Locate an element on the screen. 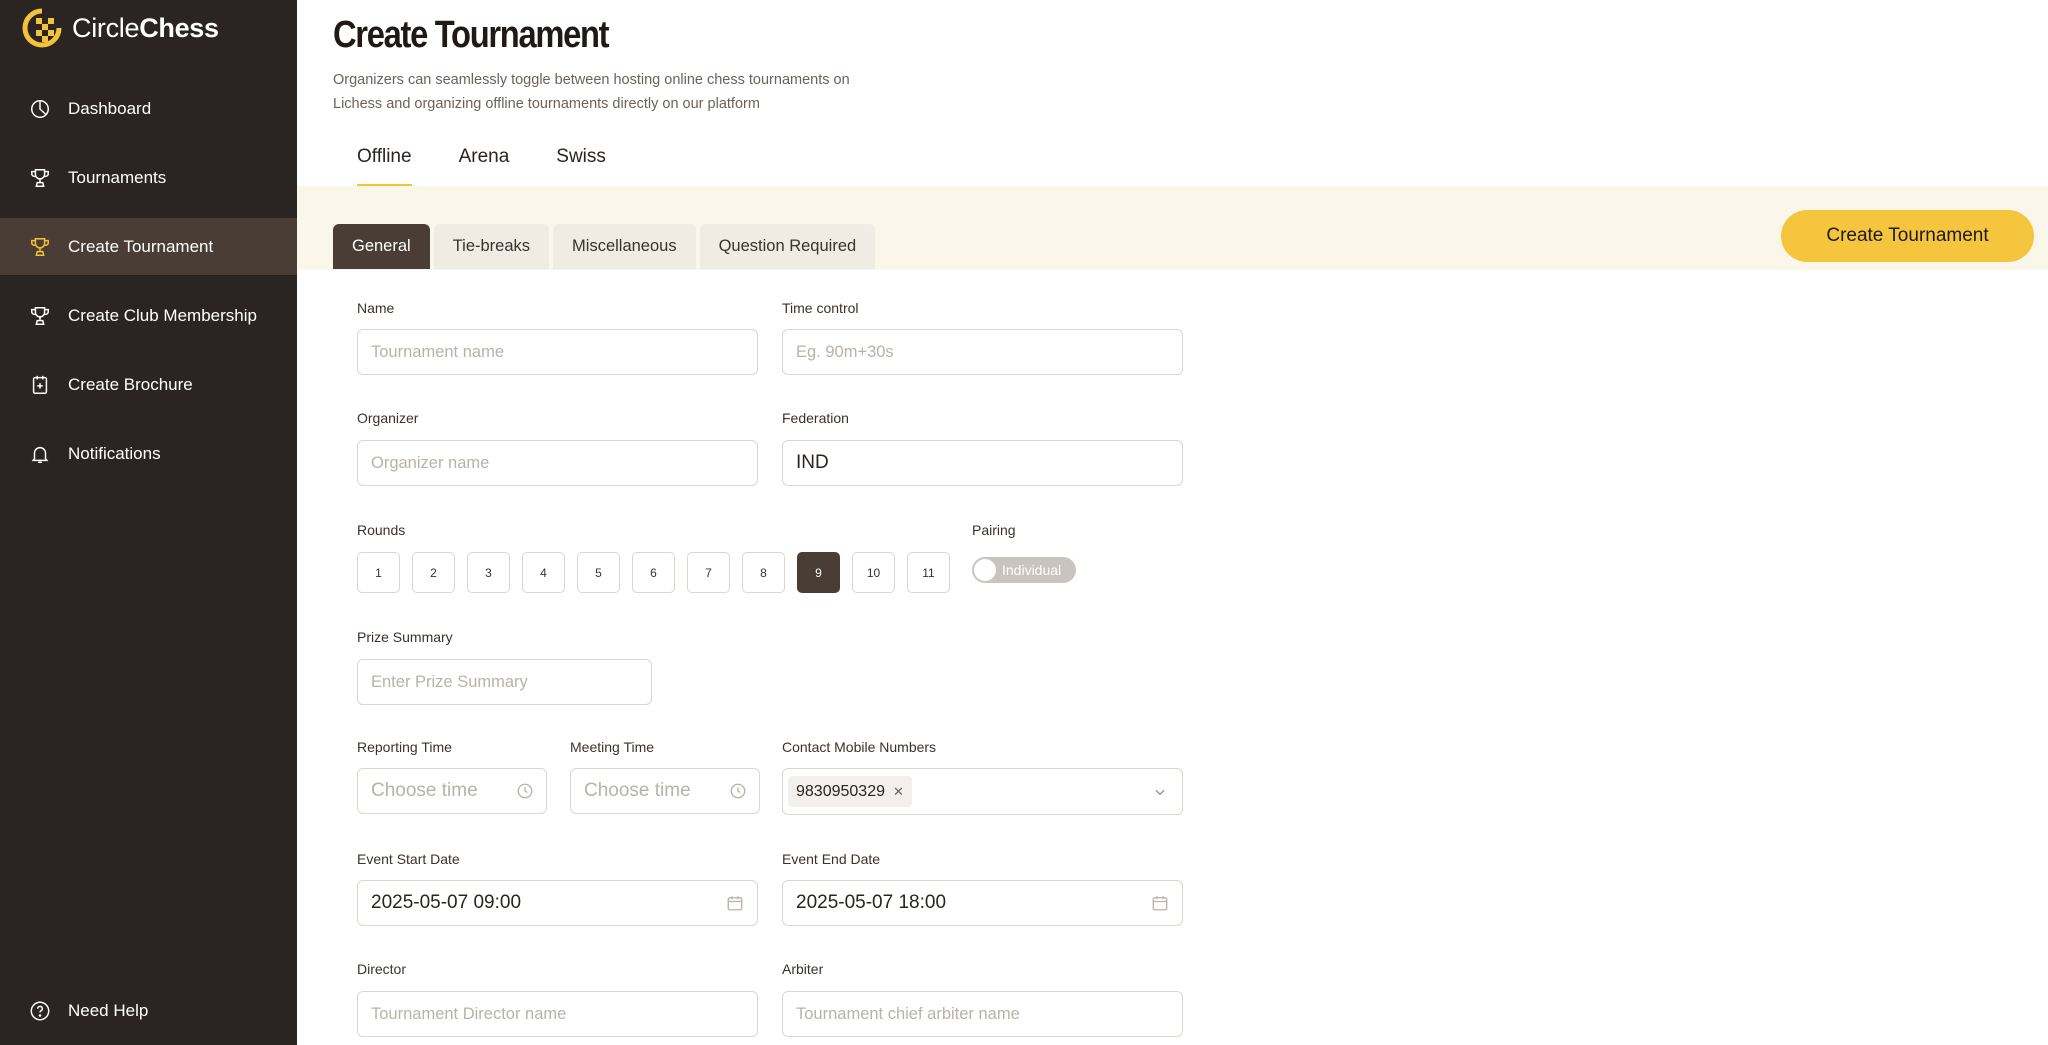  toggle-knob is located at coordinates (985, 570).